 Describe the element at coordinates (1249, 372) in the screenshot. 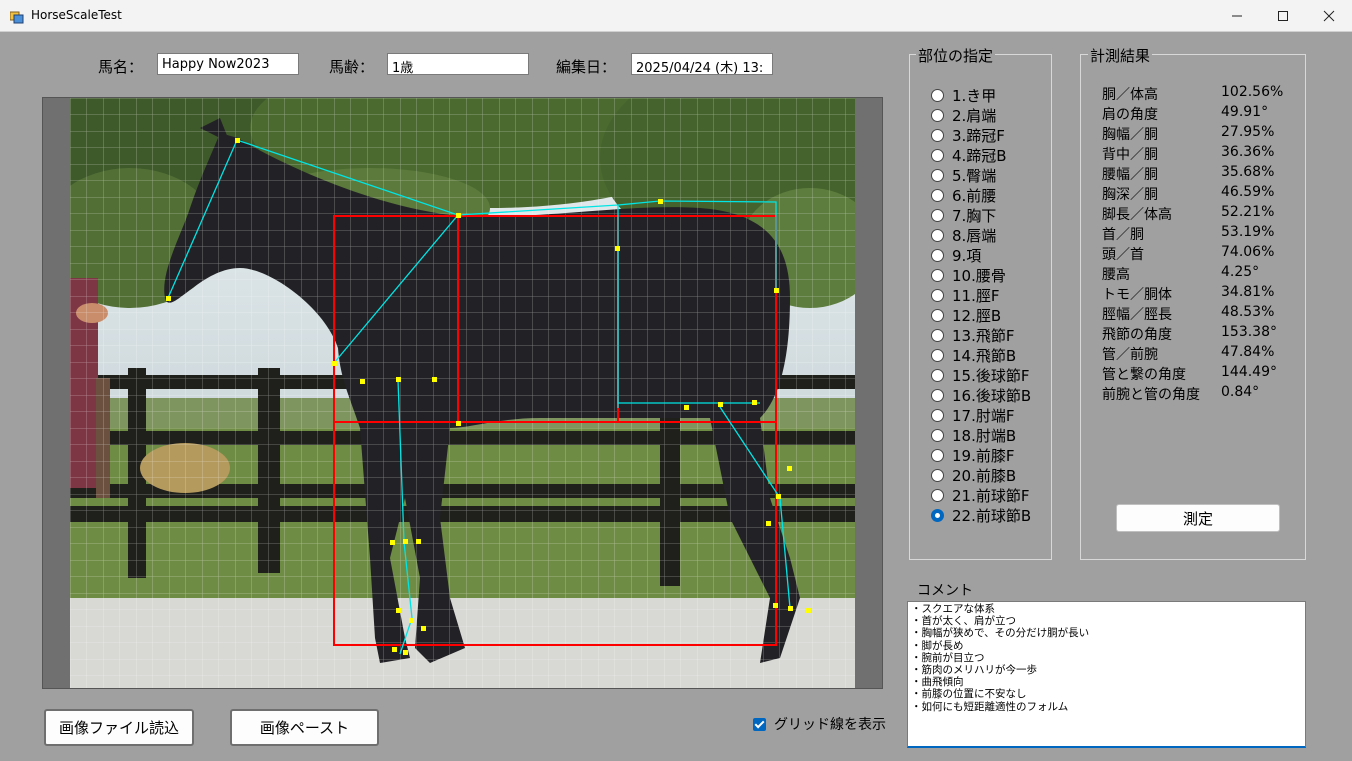

I see `result-value: 144.49°` at that location.